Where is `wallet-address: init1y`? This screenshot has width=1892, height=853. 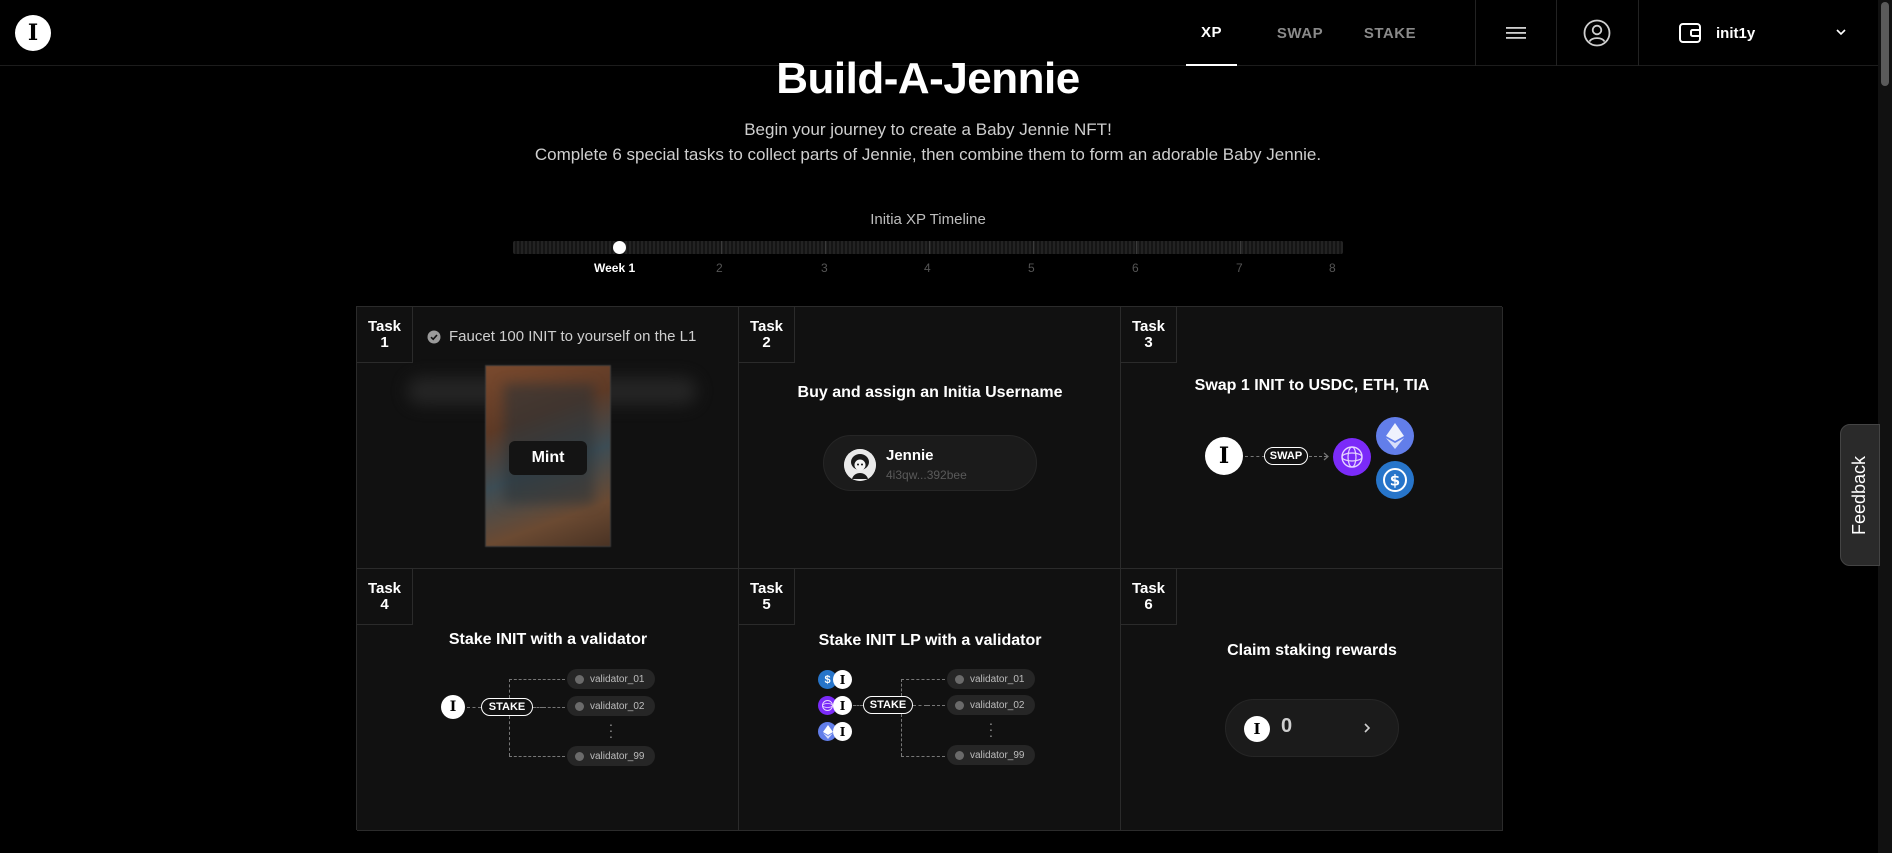 wallet-address: init1y is located at coordinates (1736, 33).